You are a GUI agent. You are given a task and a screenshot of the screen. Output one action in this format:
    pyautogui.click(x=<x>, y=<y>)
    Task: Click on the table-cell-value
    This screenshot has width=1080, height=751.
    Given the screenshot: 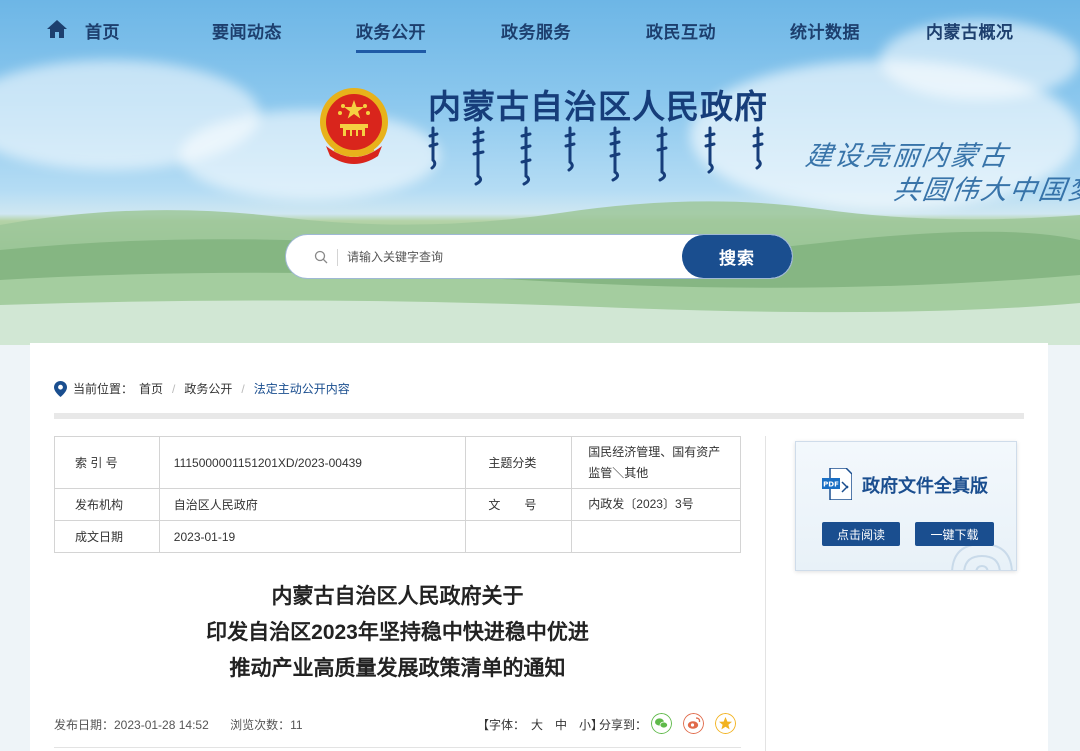 What is the action you would take?
    pyautogui.click(x=656, y=536)
    